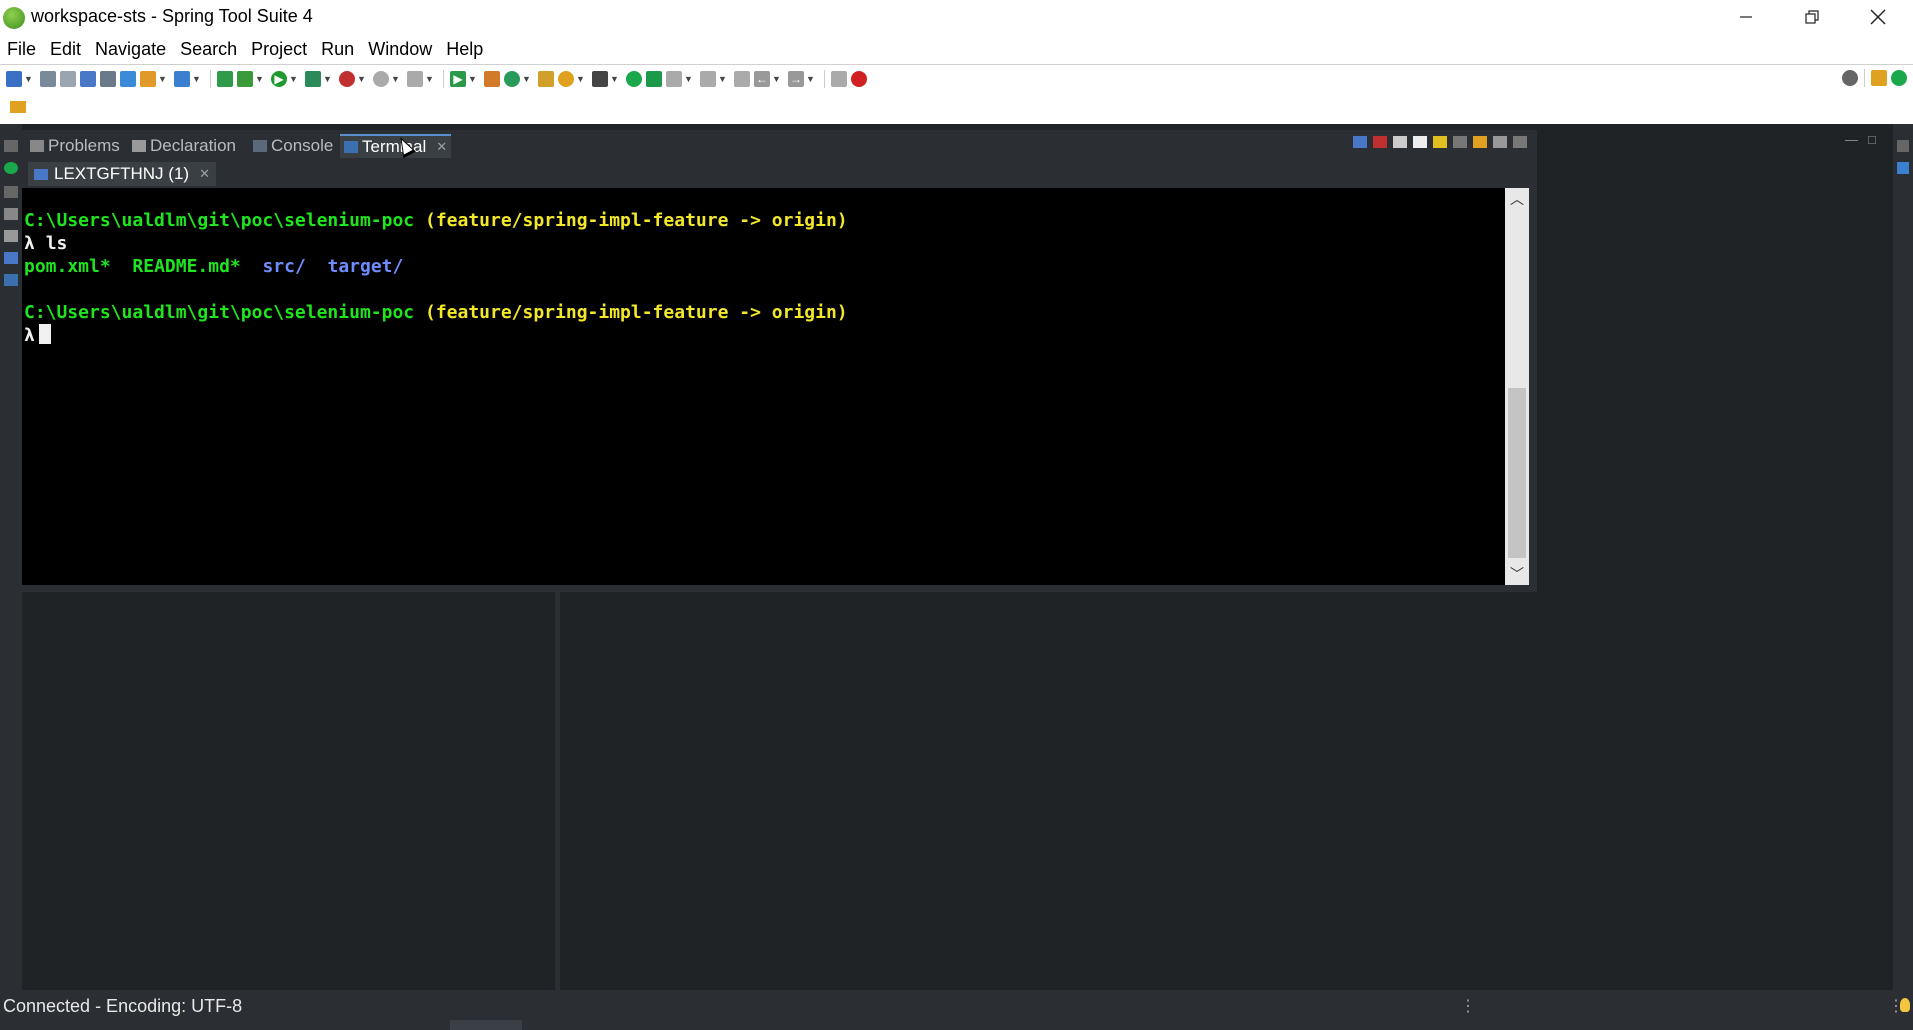 Image resolution: width=1913 pixels, height=1030 pixels. Describe the element at coordinates (108, 78) in the screenshot. I see `skip-breakpoints-icon` at that location.